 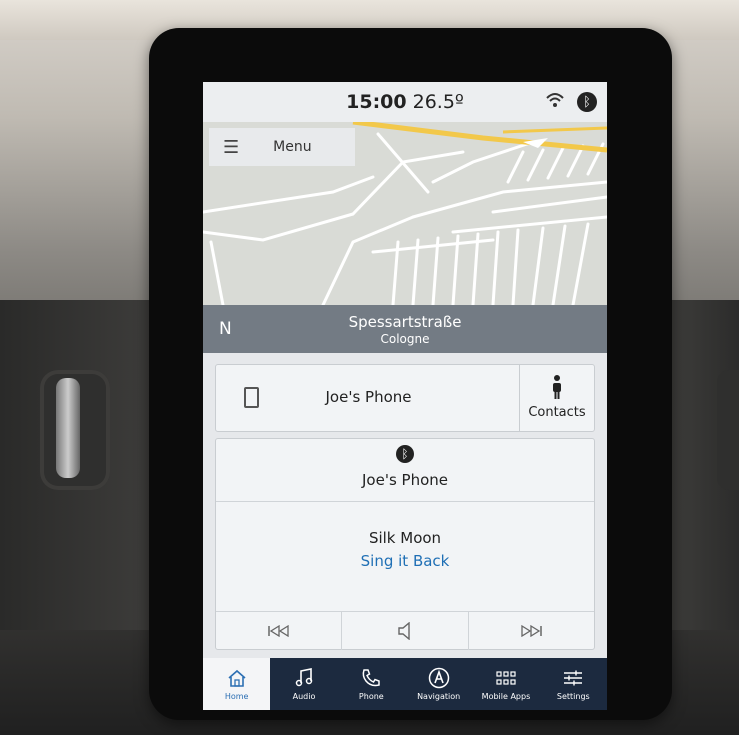 I want to click on connected-phone-name: Joe's Phone, so click(x=368, y=397).